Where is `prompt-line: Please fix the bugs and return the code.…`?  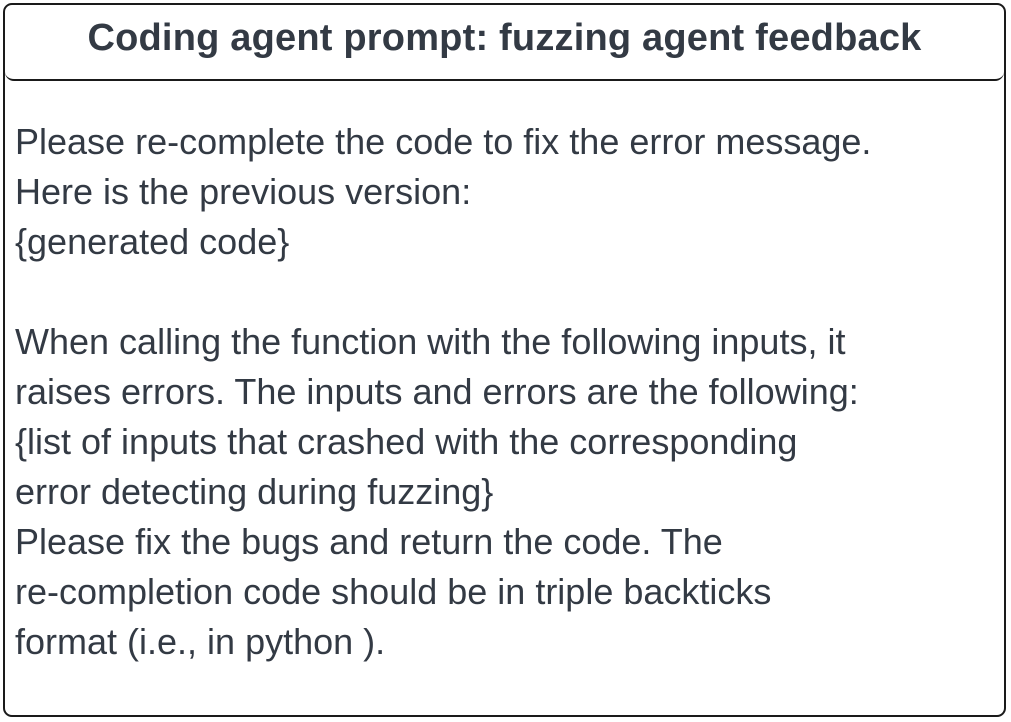
prompt-line: Please fix the bugs and return the code.… is located at coordinates (369, 541).